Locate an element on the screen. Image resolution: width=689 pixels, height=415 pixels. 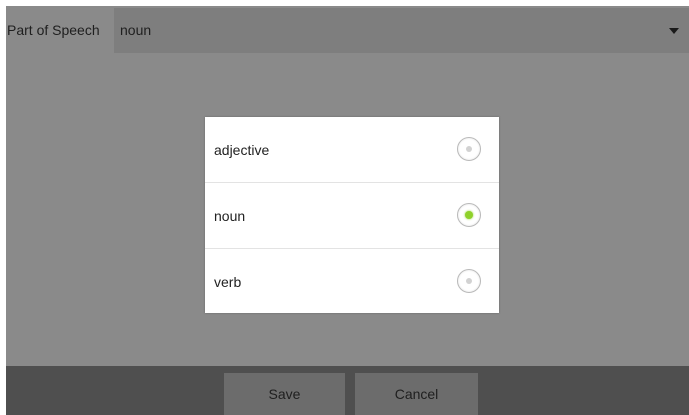
option-label: verb is located at coordinates (228, 282).